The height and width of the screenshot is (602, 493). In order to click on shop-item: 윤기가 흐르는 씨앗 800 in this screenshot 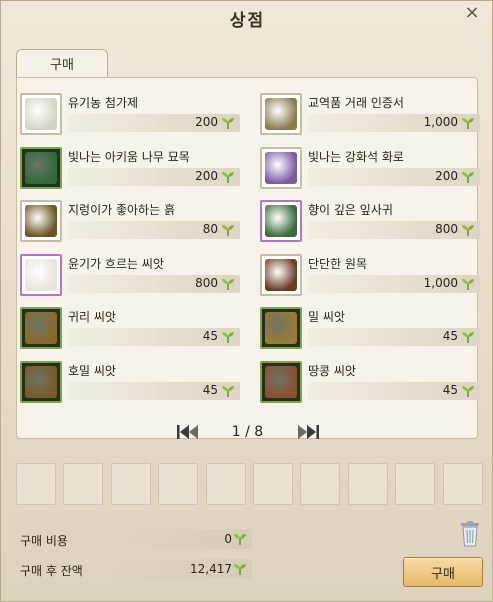, I will do `click(130, 275)`.